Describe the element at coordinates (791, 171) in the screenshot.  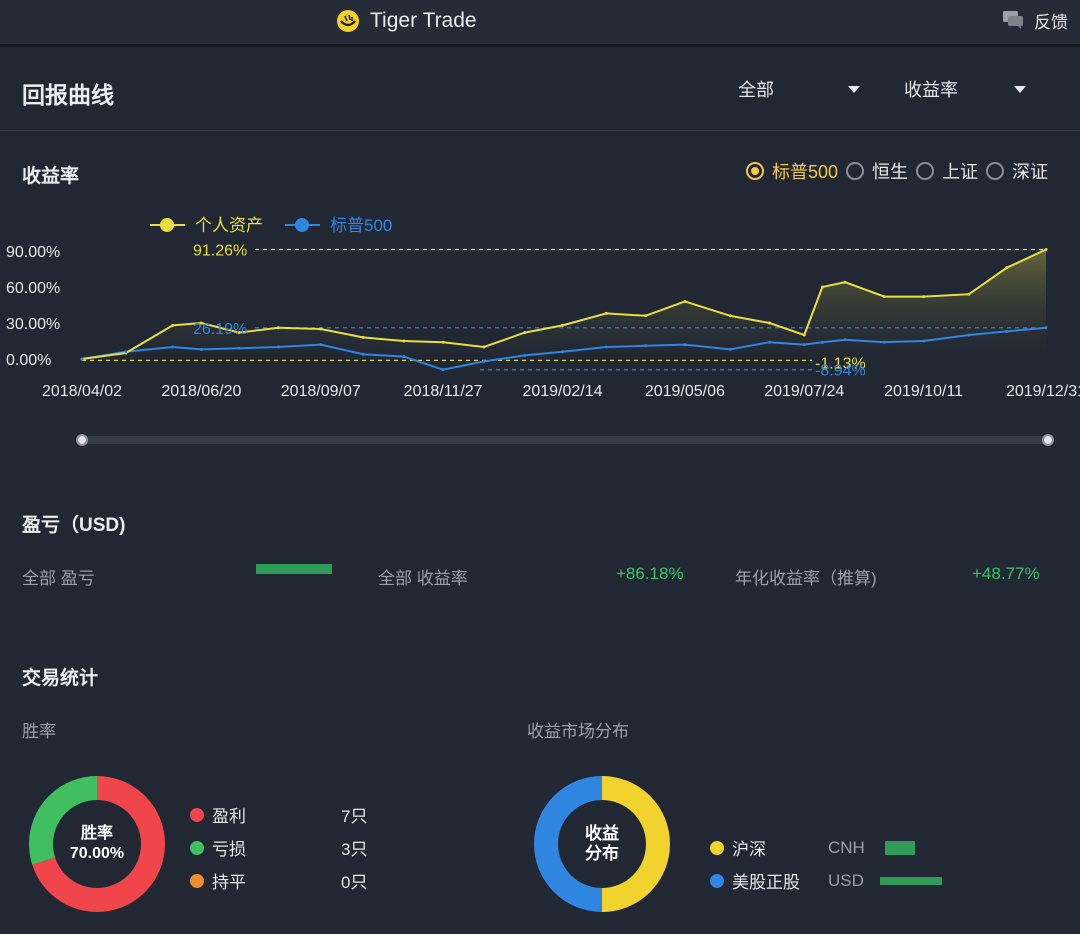
I see `benchmark-radio-sp500: 标普500` at that location.